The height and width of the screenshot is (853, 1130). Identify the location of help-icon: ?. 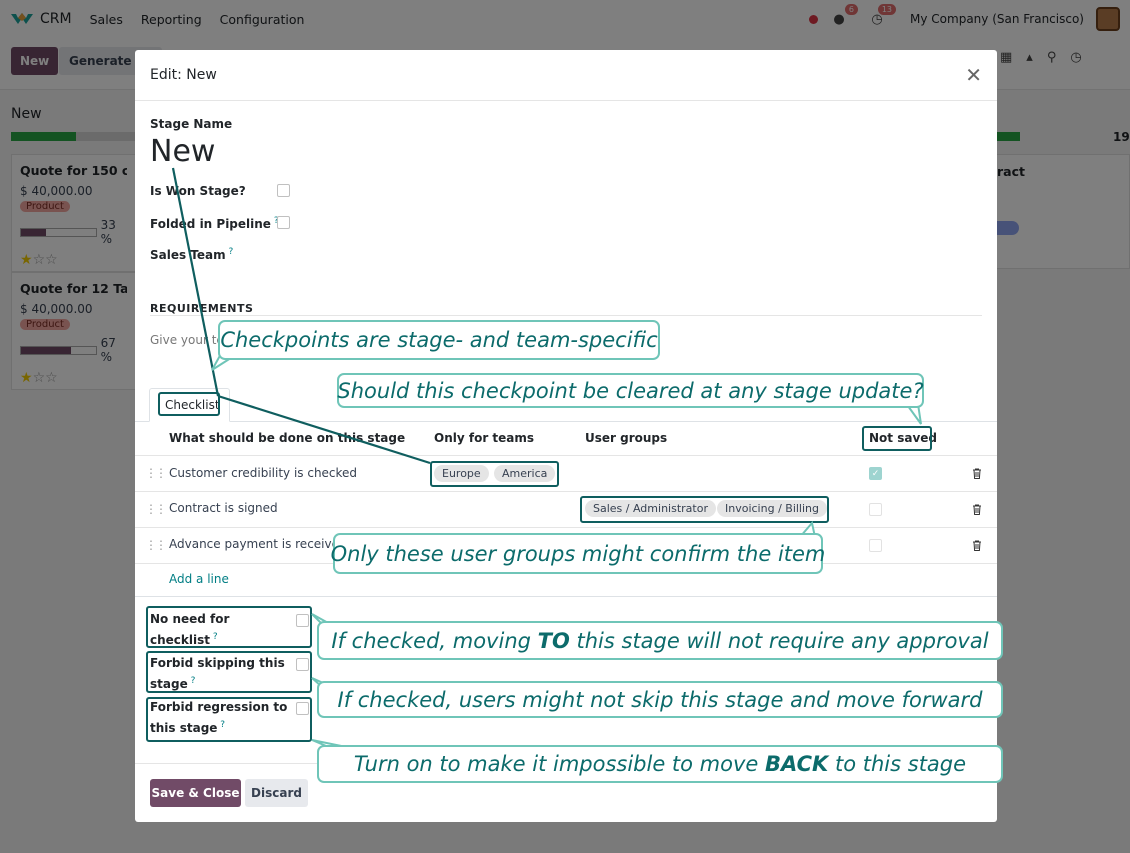
(230, 252).